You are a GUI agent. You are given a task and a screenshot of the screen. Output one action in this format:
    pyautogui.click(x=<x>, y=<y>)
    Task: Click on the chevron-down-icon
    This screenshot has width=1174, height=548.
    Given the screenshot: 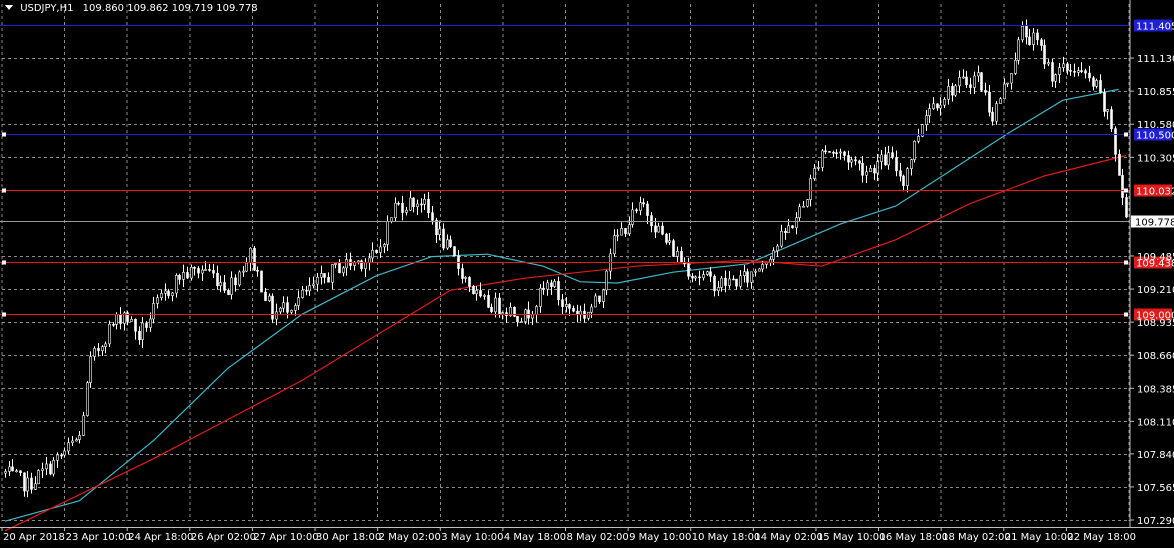 What is the action you would take?
    pyautogui.click(x=9, y=7)
    